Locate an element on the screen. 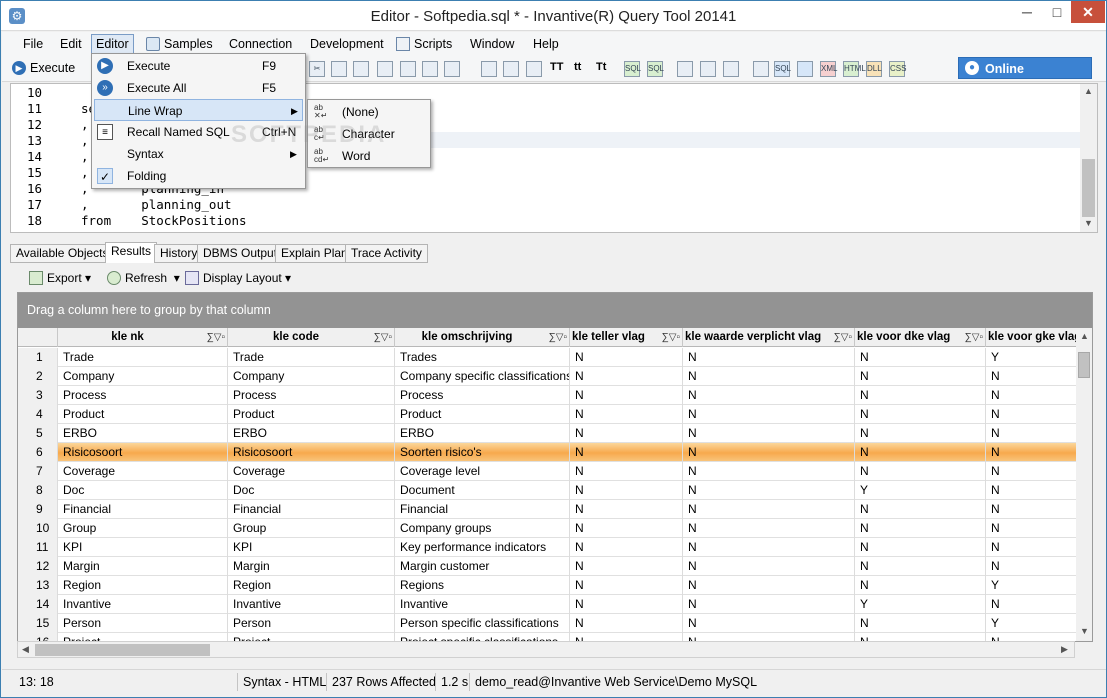 This screenshot has height=698, width=1107. row-number: 7 is located at coordinates (38, 471).